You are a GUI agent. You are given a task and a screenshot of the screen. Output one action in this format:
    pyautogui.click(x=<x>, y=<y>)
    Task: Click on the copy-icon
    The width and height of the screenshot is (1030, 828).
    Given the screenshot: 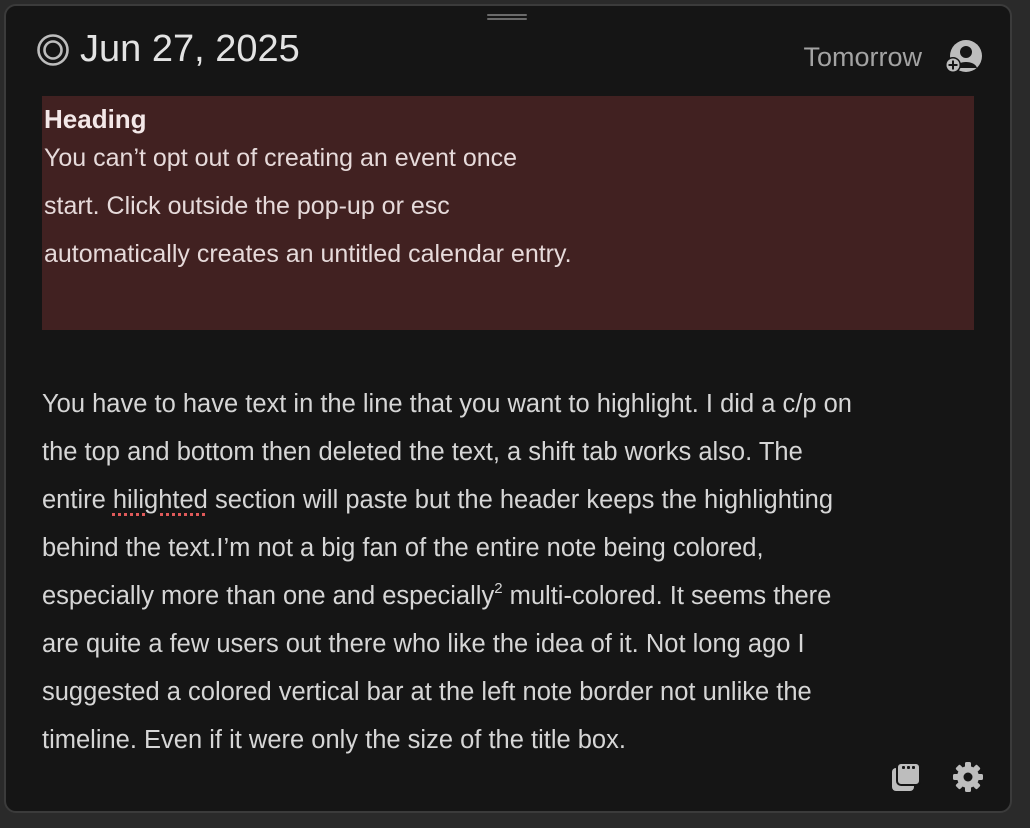 What is the action you would take?
    pyautogui.click(x=906, y=777)
    